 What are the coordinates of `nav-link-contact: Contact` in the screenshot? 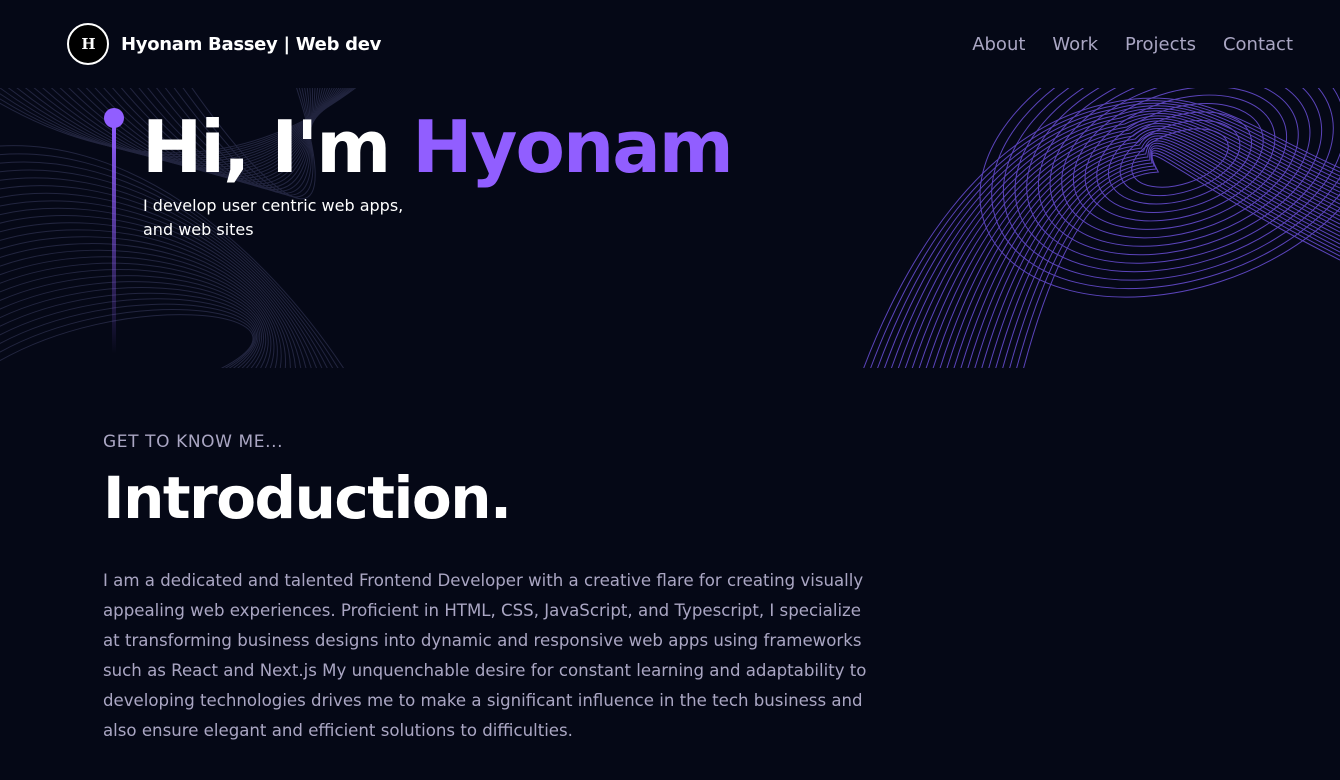 It's located at (1258, 44).